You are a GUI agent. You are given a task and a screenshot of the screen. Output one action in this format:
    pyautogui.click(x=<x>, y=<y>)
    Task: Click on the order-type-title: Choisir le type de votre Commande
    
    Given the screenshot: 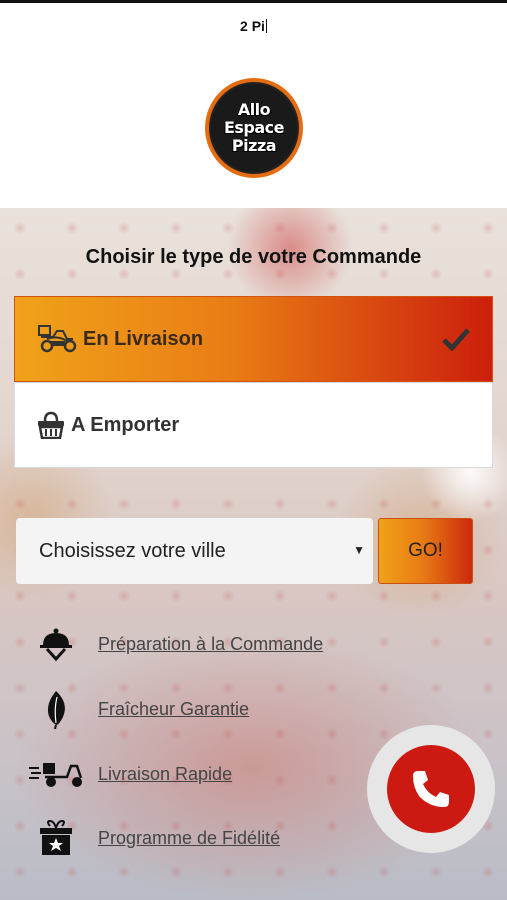 What is the action you would take?
    pyautogui.click(x=253, y=257)
    